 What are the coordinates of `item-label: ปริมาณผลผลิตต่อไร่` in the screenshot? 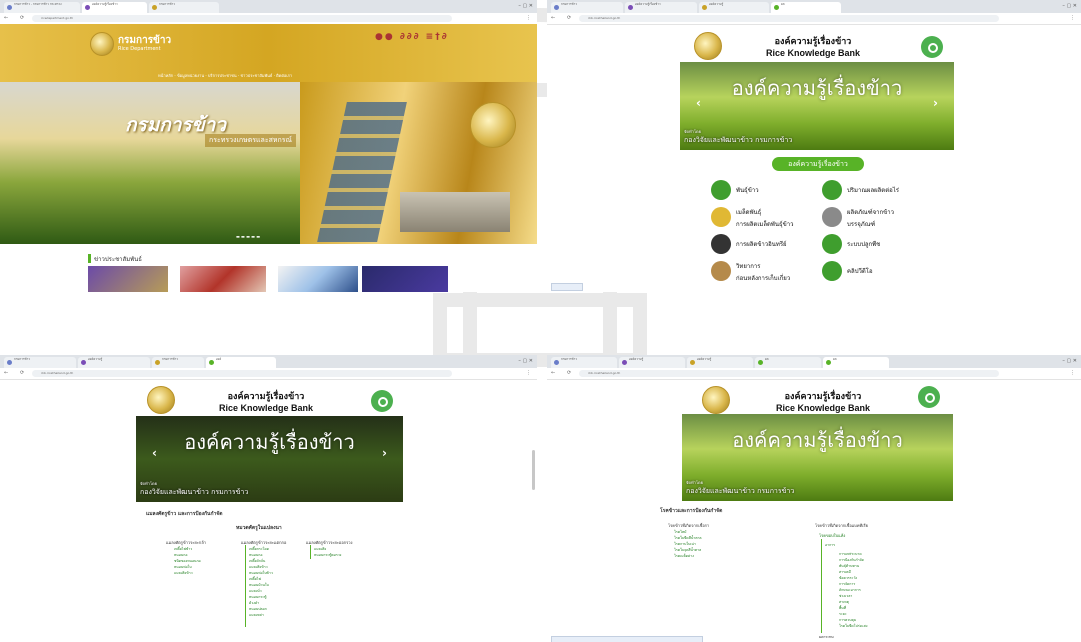 It's located at (873, 190).